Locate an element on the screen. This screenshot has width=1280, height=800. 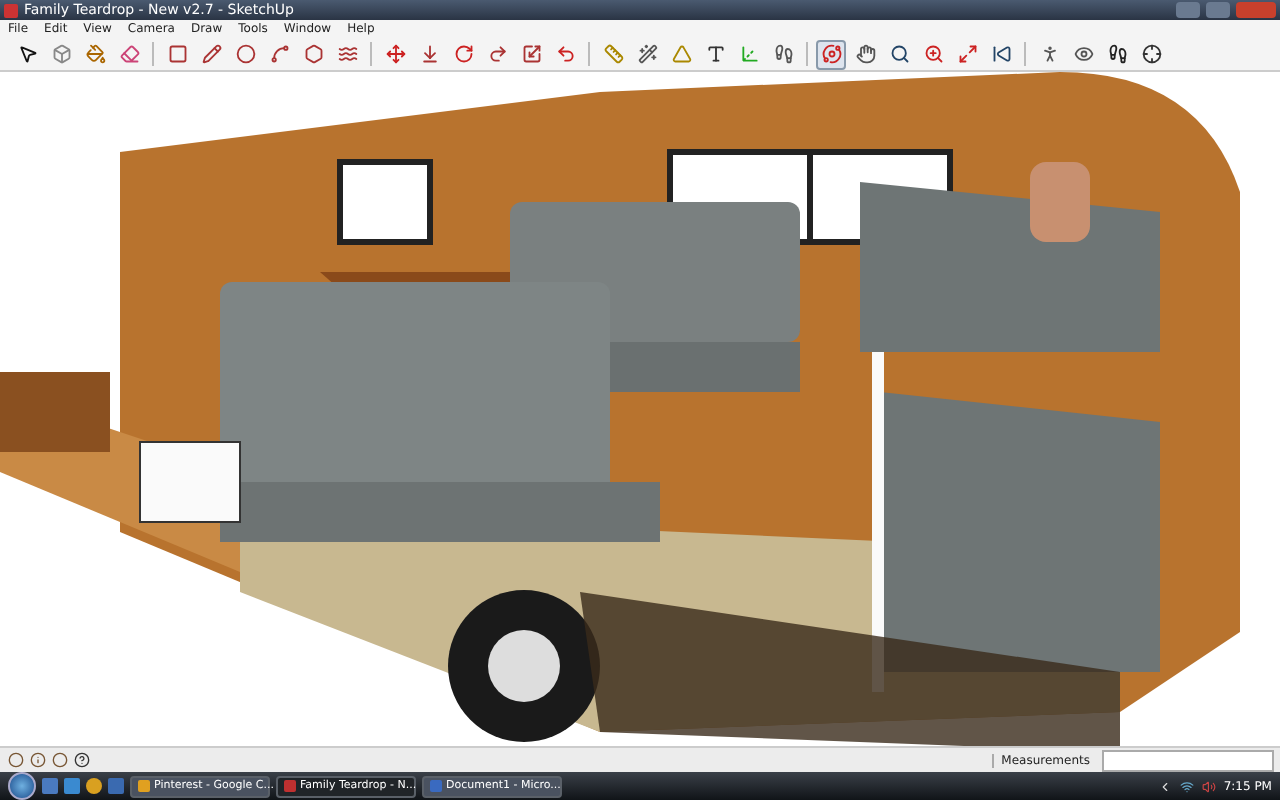
orbit-icon is located at coordinates (831, 54).